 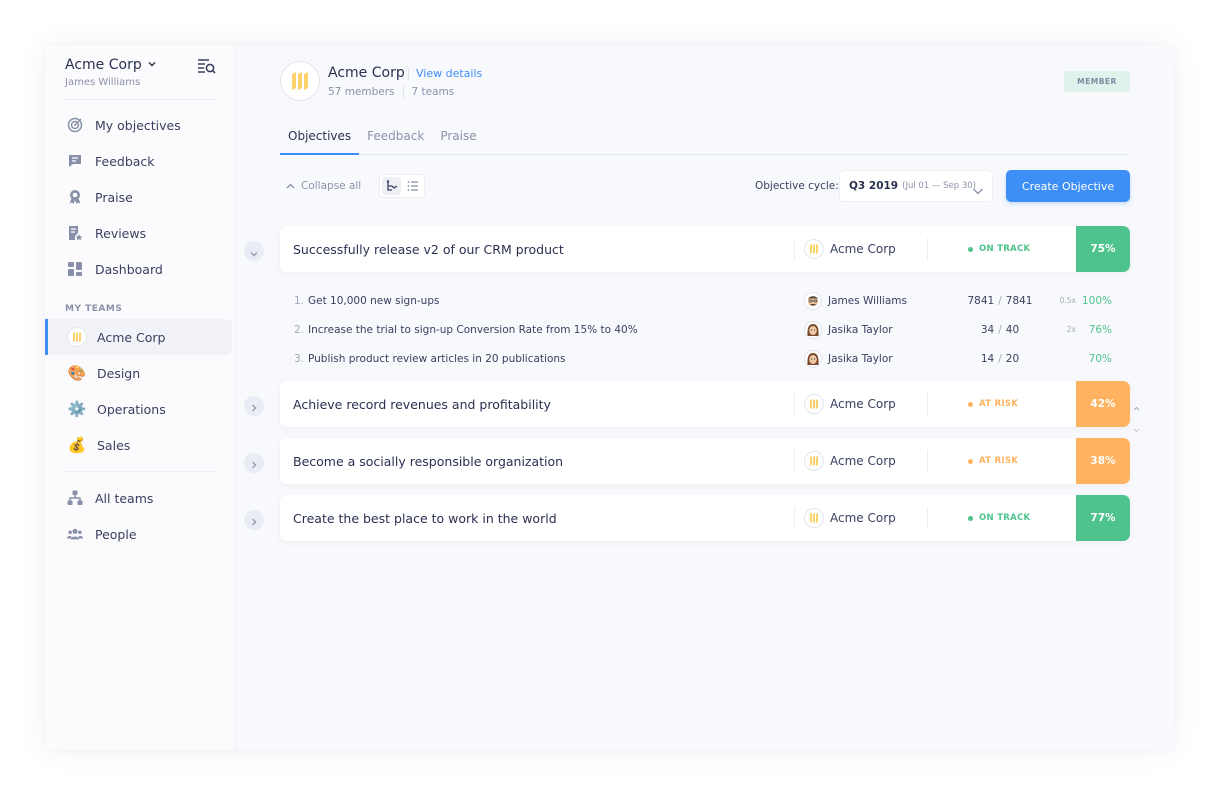 I want to click on progress-badge: 75%, so click(x=1103, y=249).